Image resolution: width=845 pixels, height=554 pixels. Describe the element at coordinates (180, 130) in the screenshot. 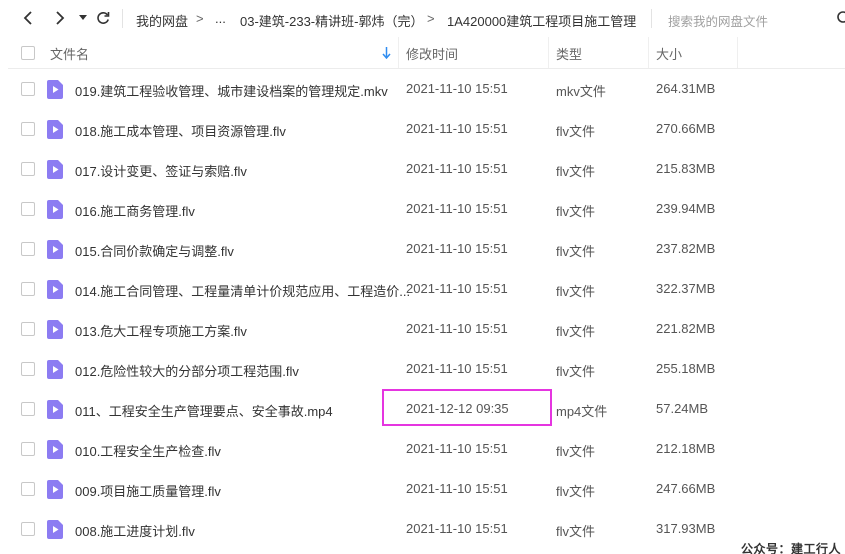

I see `file-name: 018.施工成本管理、项目资源管理.flv` at that location.